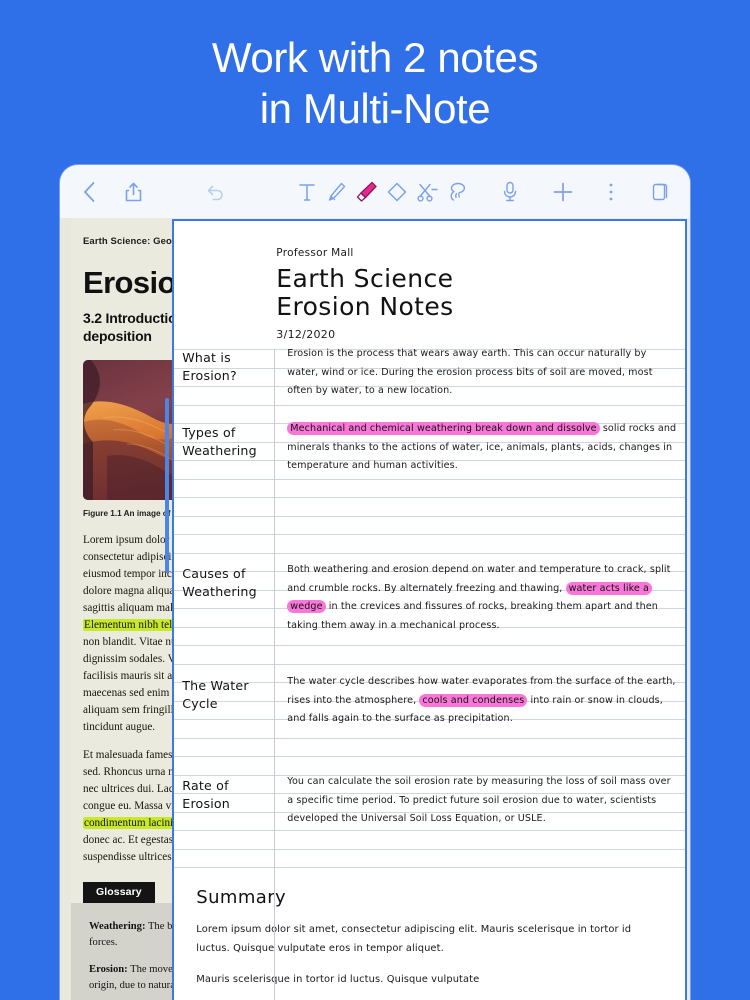  Describe the element at coordinates (611, 192) in the screenshot. I see `more-options-icon` at that location.